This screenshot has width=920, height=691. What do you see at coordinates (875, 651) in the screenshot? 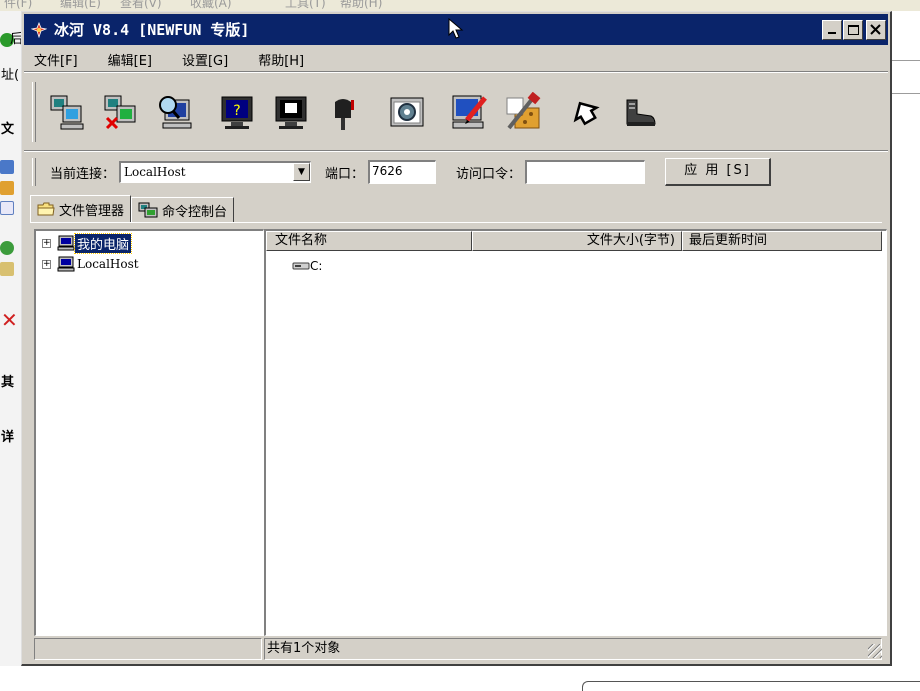
I see `resize-grip` at bounding box center [875, 651].